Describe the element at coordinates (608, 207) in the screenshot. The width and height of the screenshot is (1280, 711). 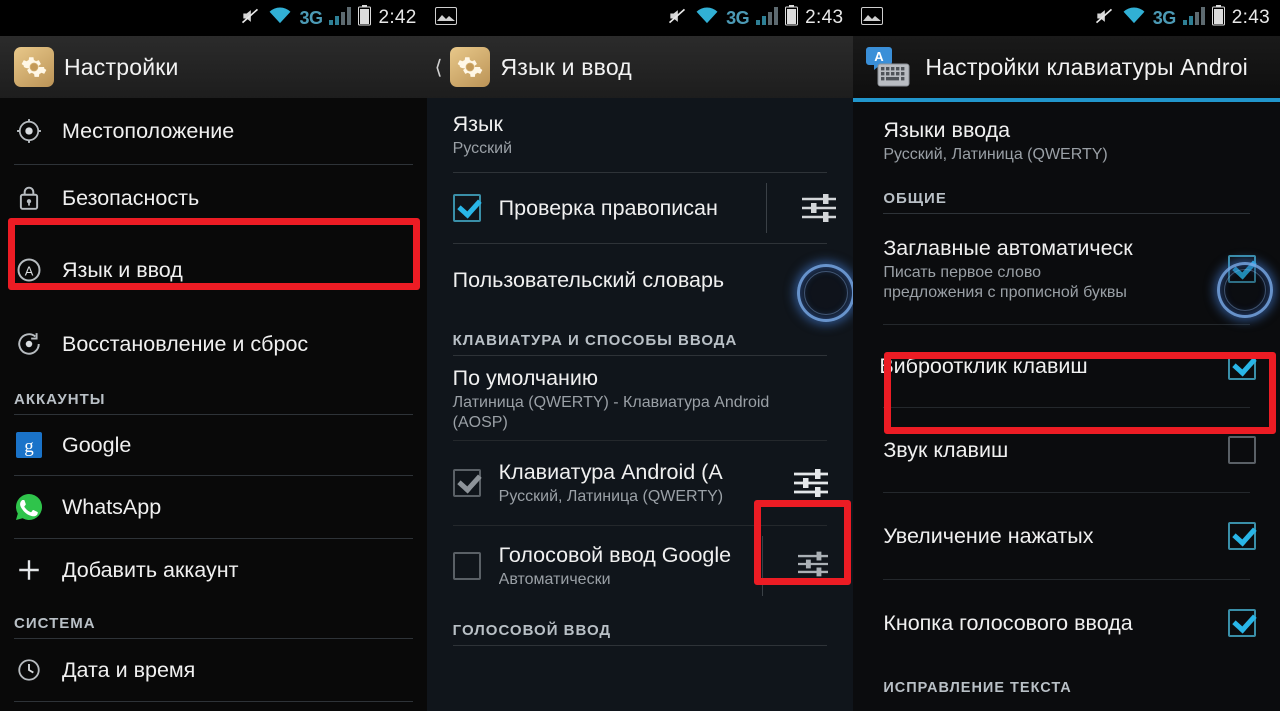
I see `list-item-label: Проверка правописан` at that location.